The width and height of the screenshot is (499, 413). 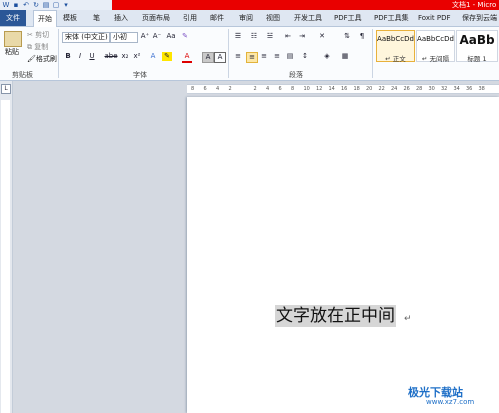 I want to click on ruler-tick: 16, so click(x=344, y=89).